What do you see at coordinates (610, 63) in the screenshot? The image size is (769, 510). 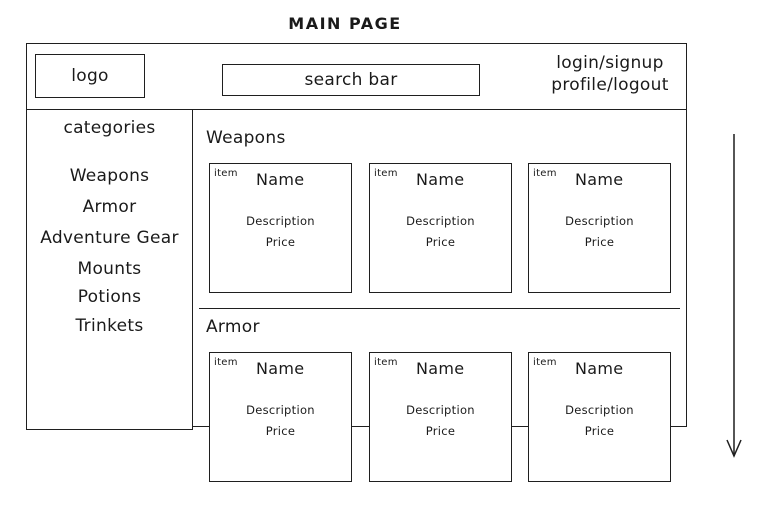 I see `login-signup-link: login/signup` at bounding box center [610, 63].